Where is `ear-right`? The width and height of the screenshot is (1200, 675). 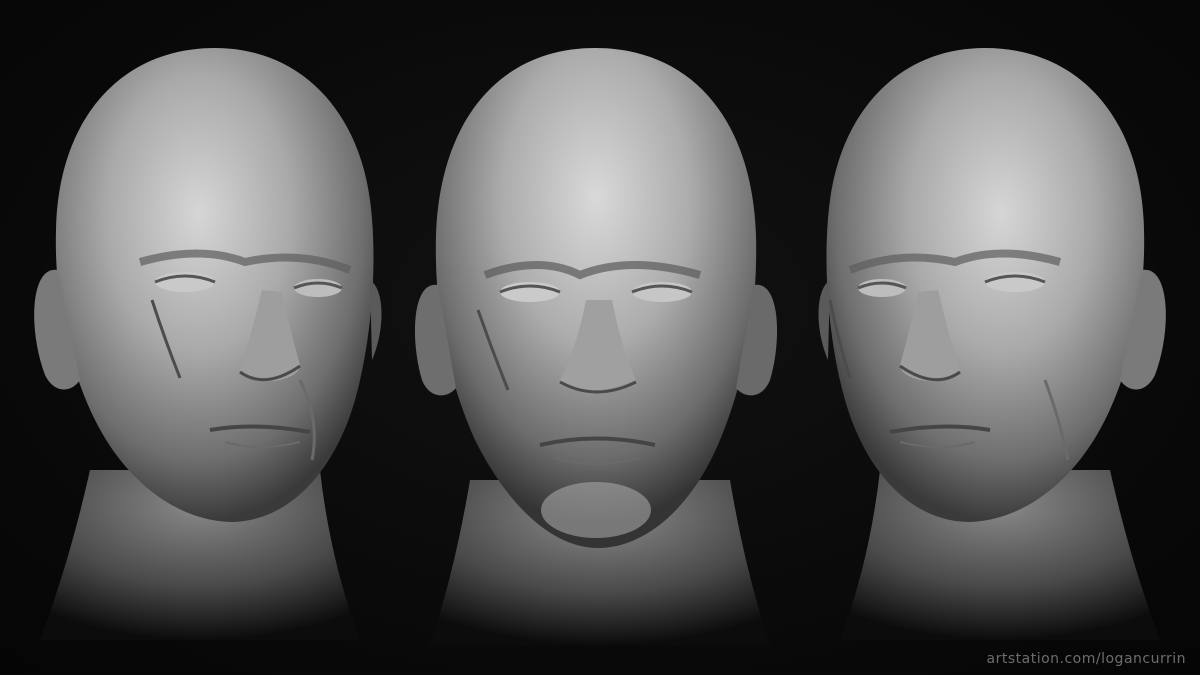
ear-right is located at coordinates (376, 320).